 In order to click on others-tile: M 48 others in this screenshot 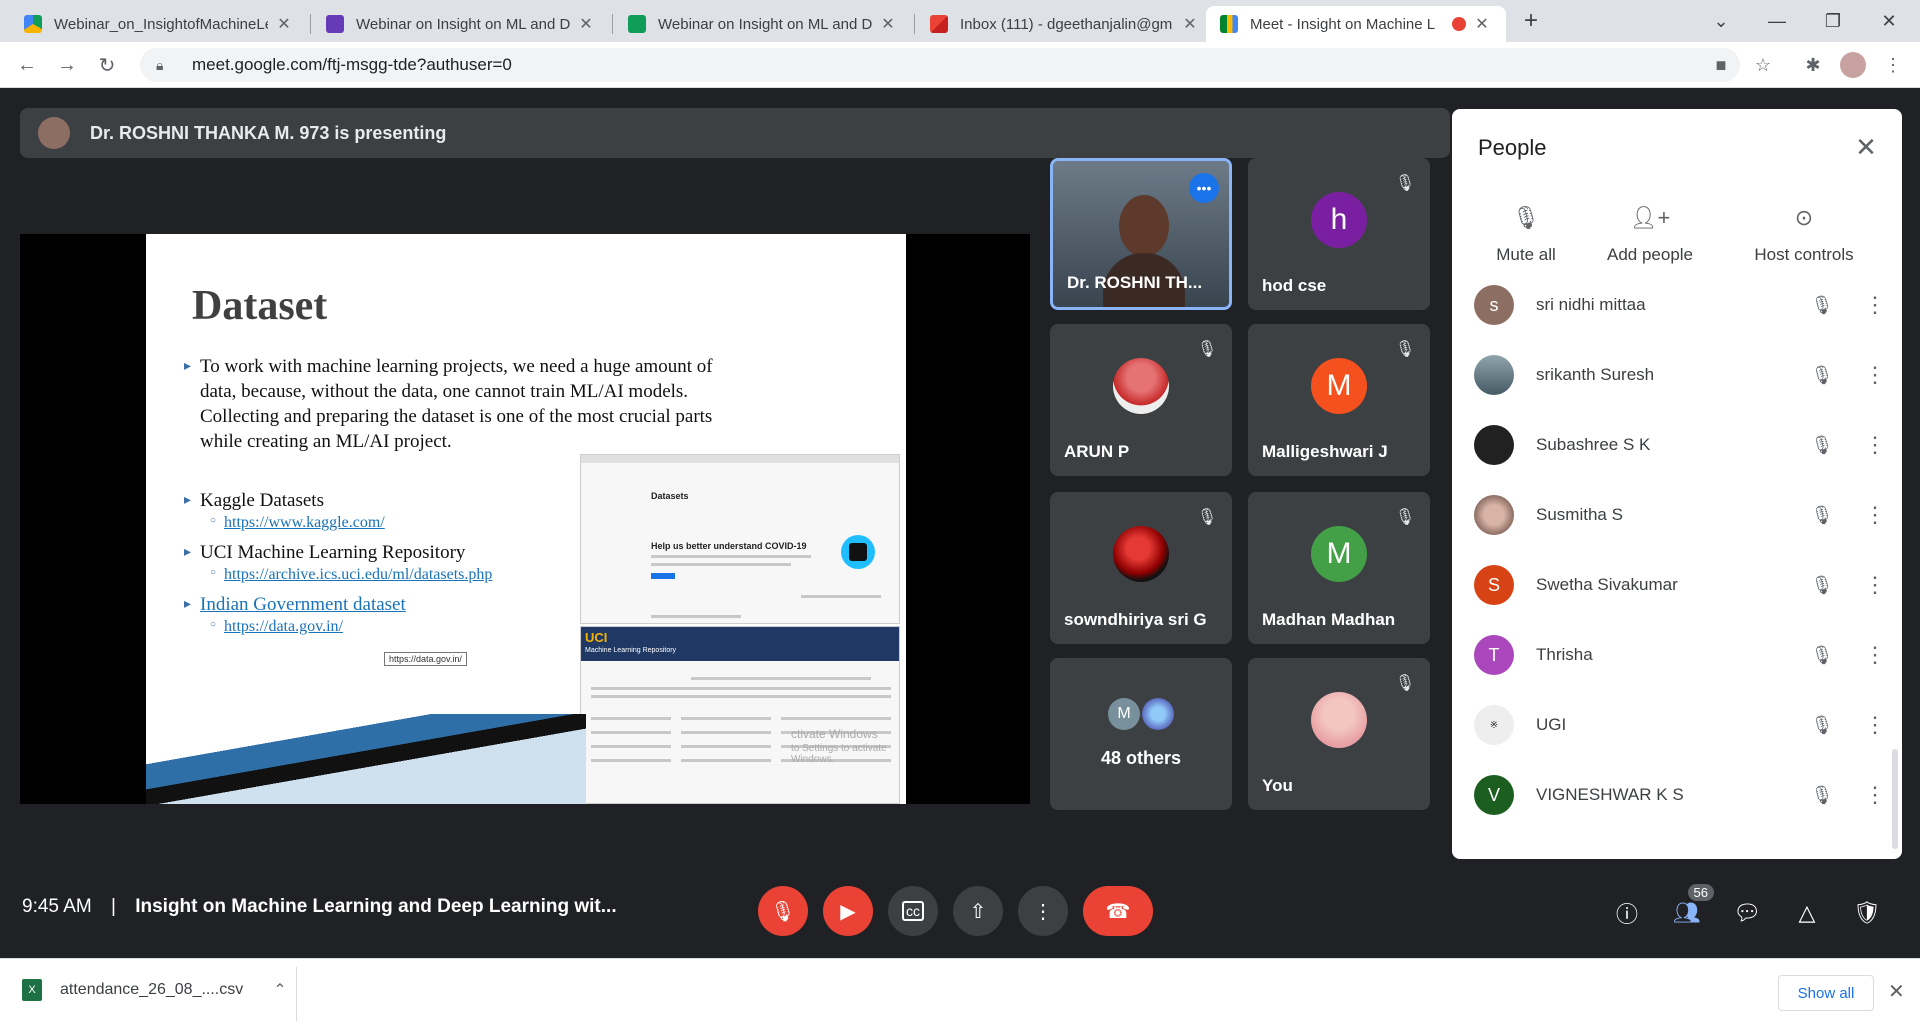, I will do `click(1141, 734)`.